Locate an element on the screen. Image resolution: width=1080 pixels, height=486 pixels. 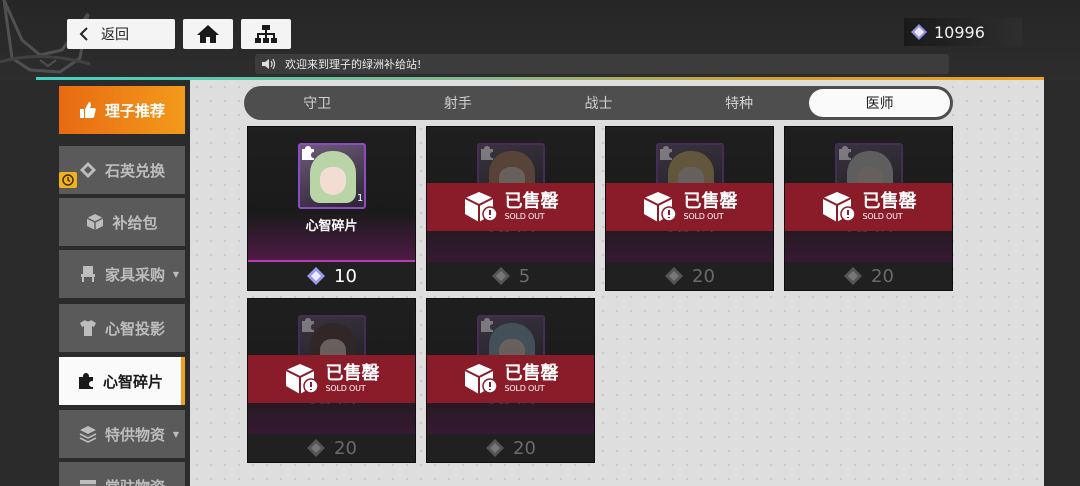
item-quantity: 1 is located at coordinates (360, 198).